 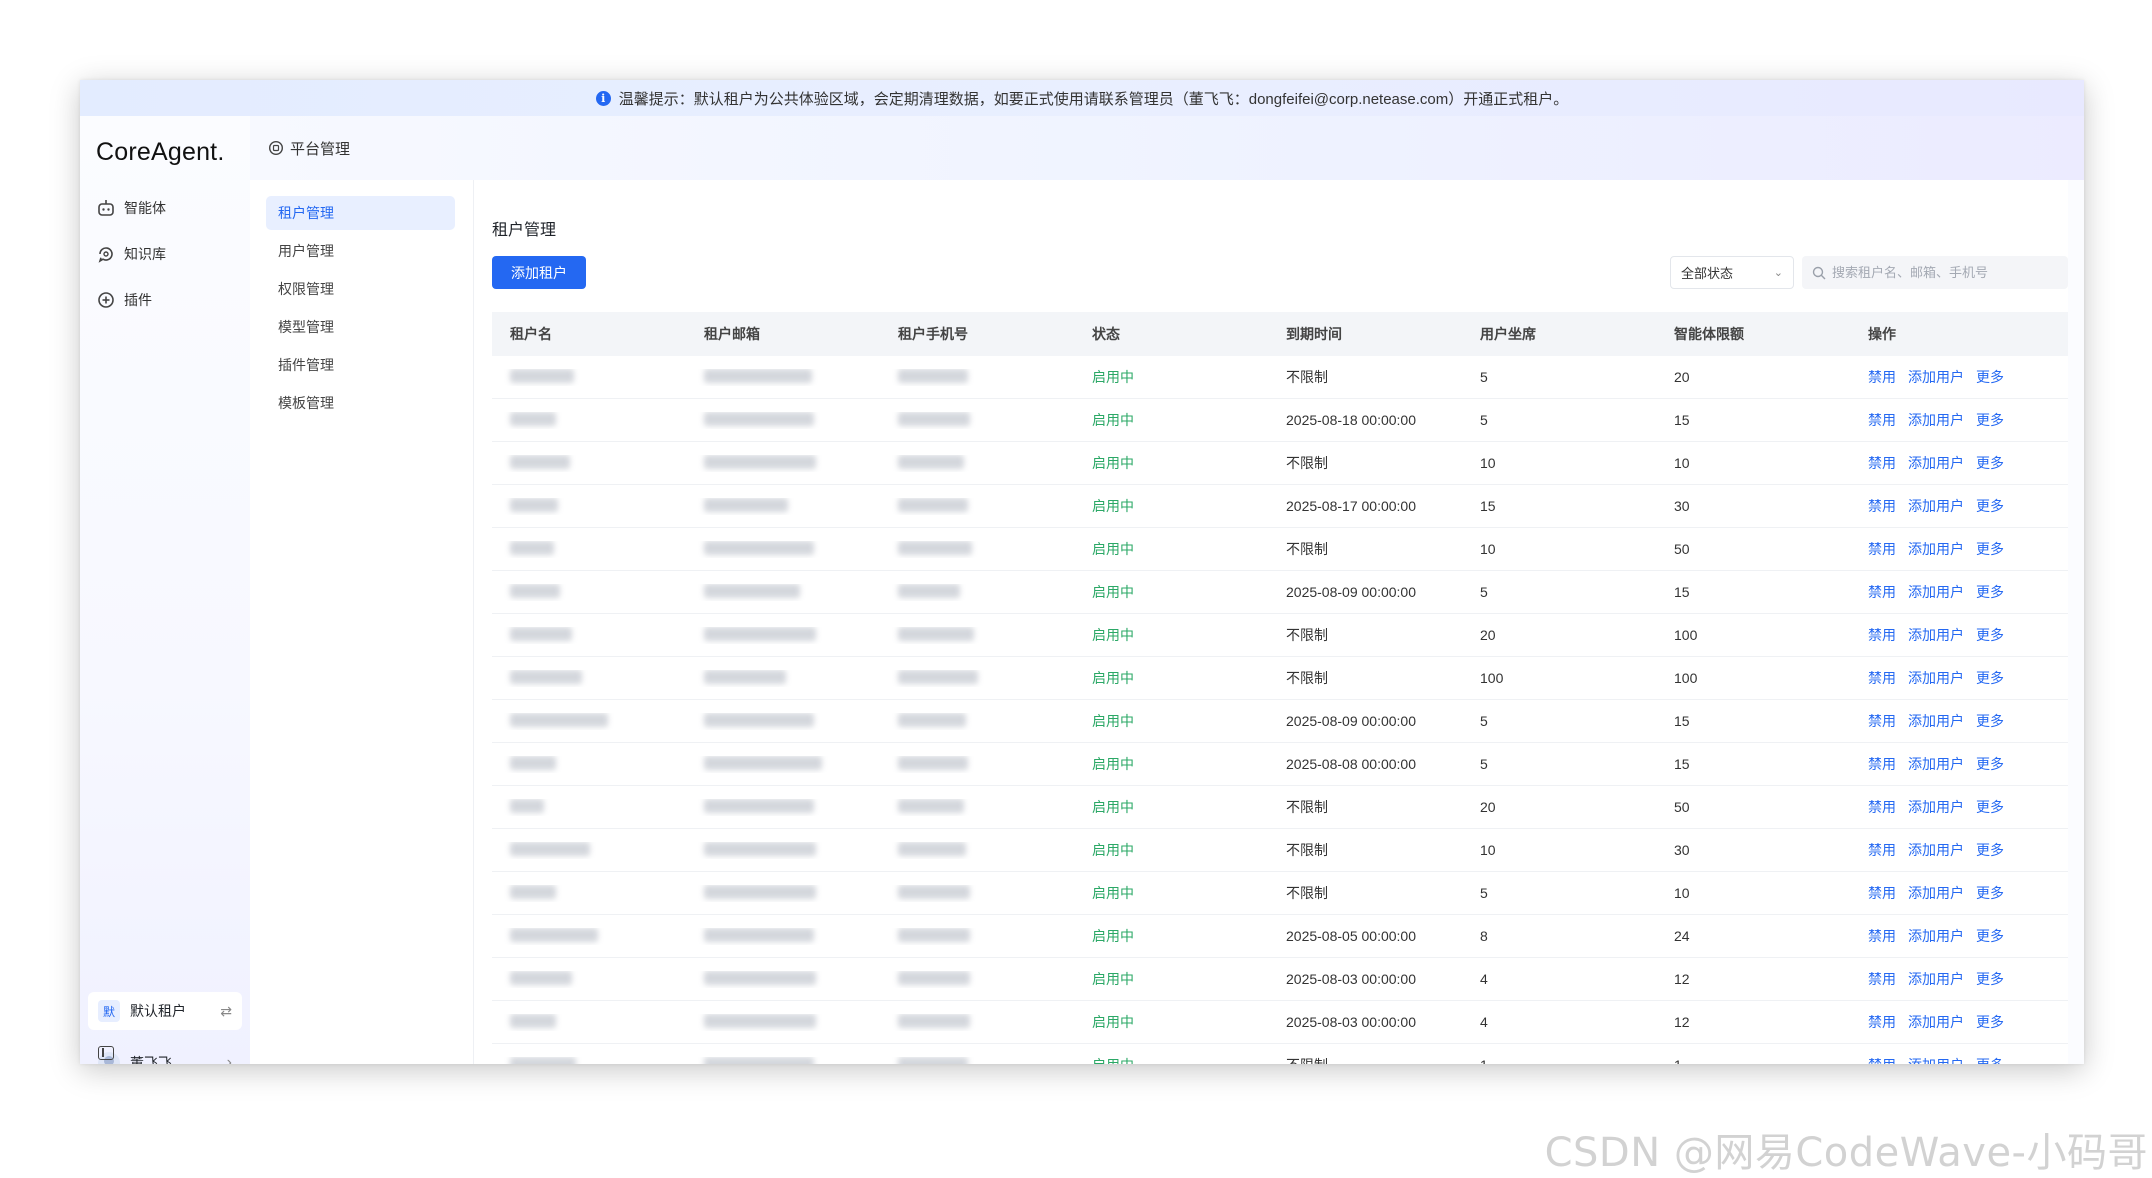 I want to click on expire-time-cell: 不限制, so click(x=1307, y=463).